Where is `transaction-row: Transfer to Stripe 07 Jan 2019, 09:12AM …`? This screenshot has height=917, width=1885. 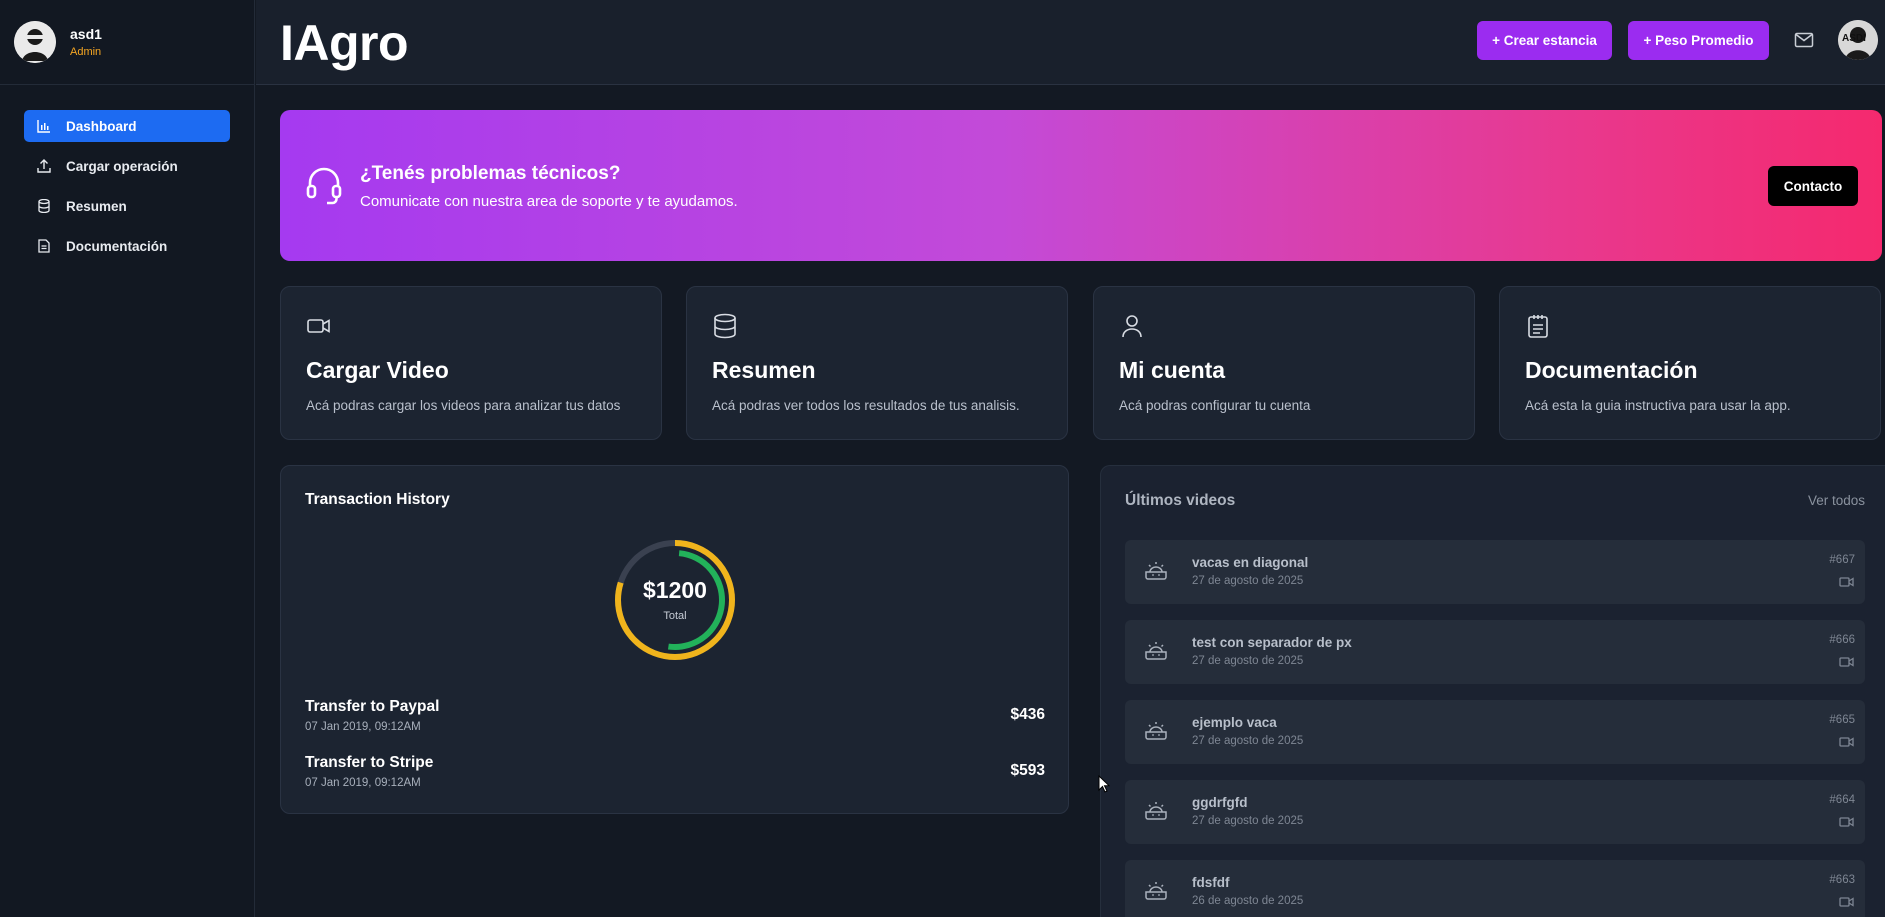
transaction-row: Transfer to Stripe 07 Jan 2019, 09:12AM … is located at coordinates (675, 774).